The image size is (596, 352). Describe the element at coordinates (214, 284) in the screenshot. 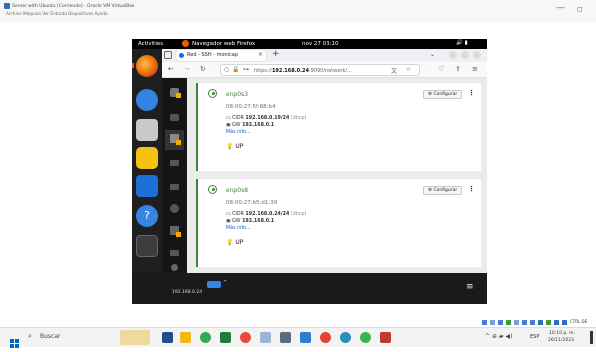

I see `session-icon` at that location.